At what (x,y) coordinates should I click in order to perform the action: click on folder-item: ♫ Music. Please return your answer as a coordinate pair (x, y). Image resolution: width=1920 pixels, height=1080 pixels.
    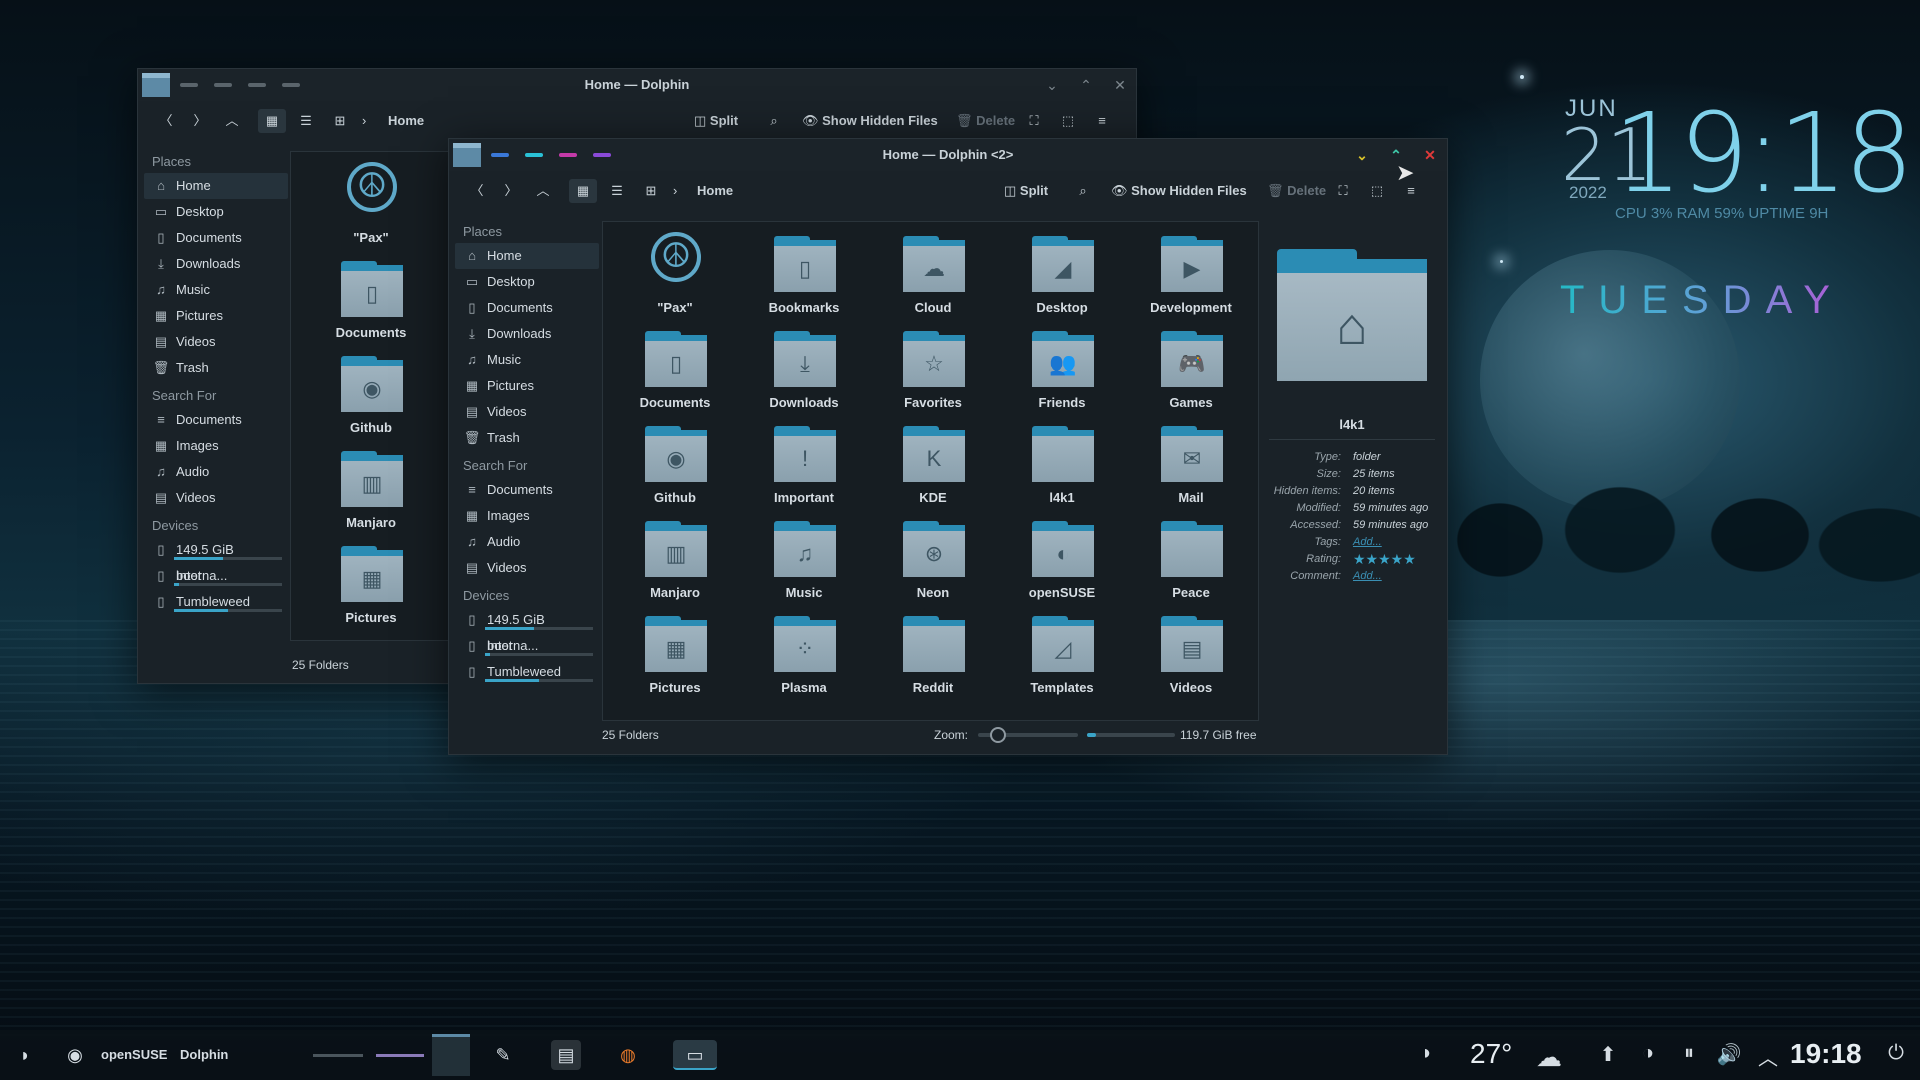
    Looking at the image, I should click on (804, 559).